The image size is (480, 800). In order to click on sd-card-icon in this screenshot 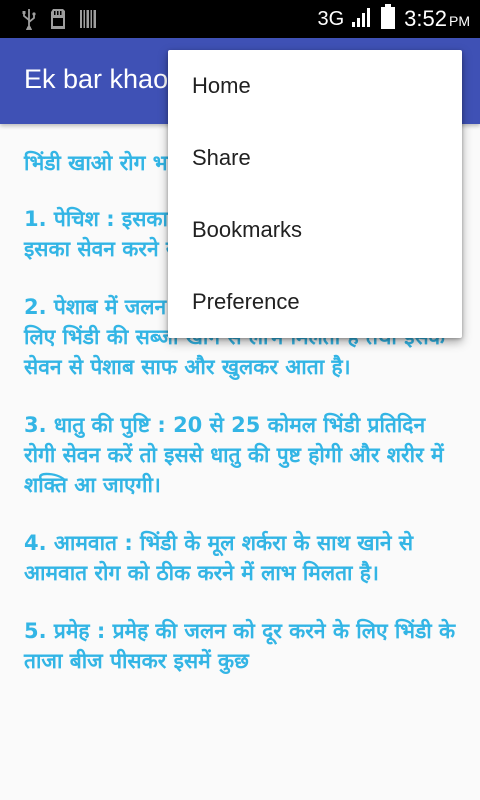, I will do `click(58, 19)`.